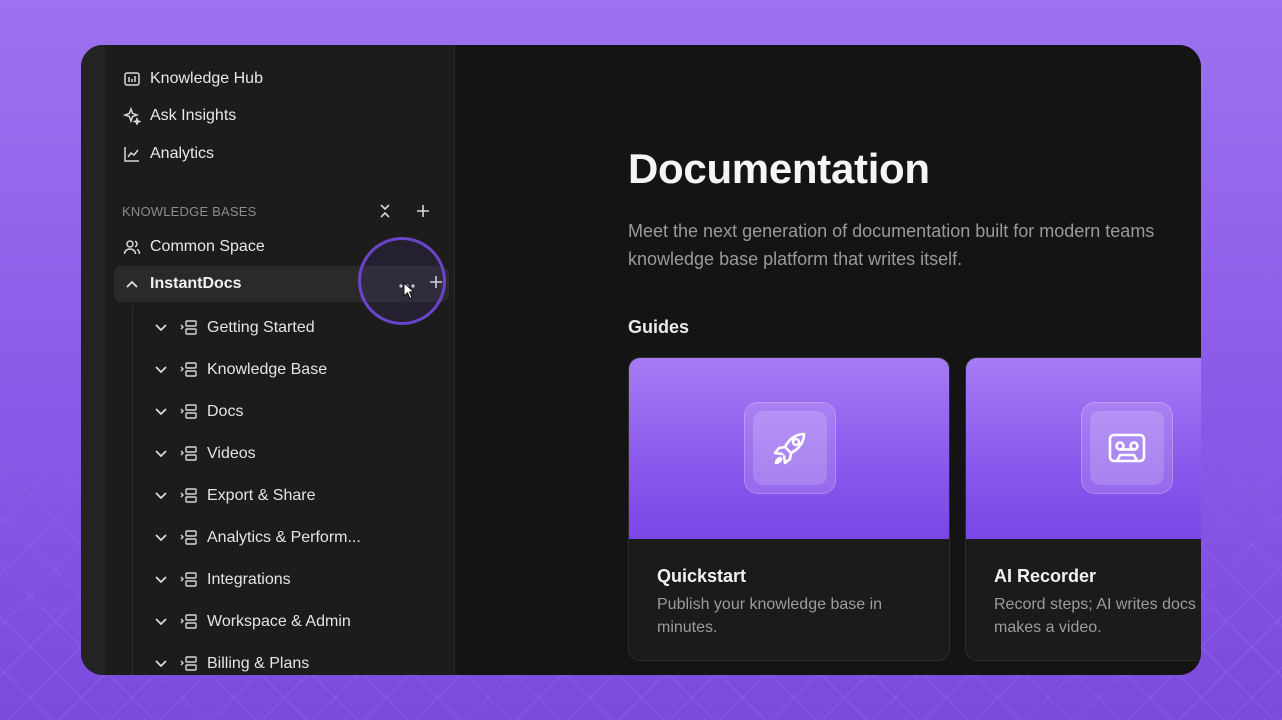  I want to click on tree-item: Export & Share, so click(234, 496).